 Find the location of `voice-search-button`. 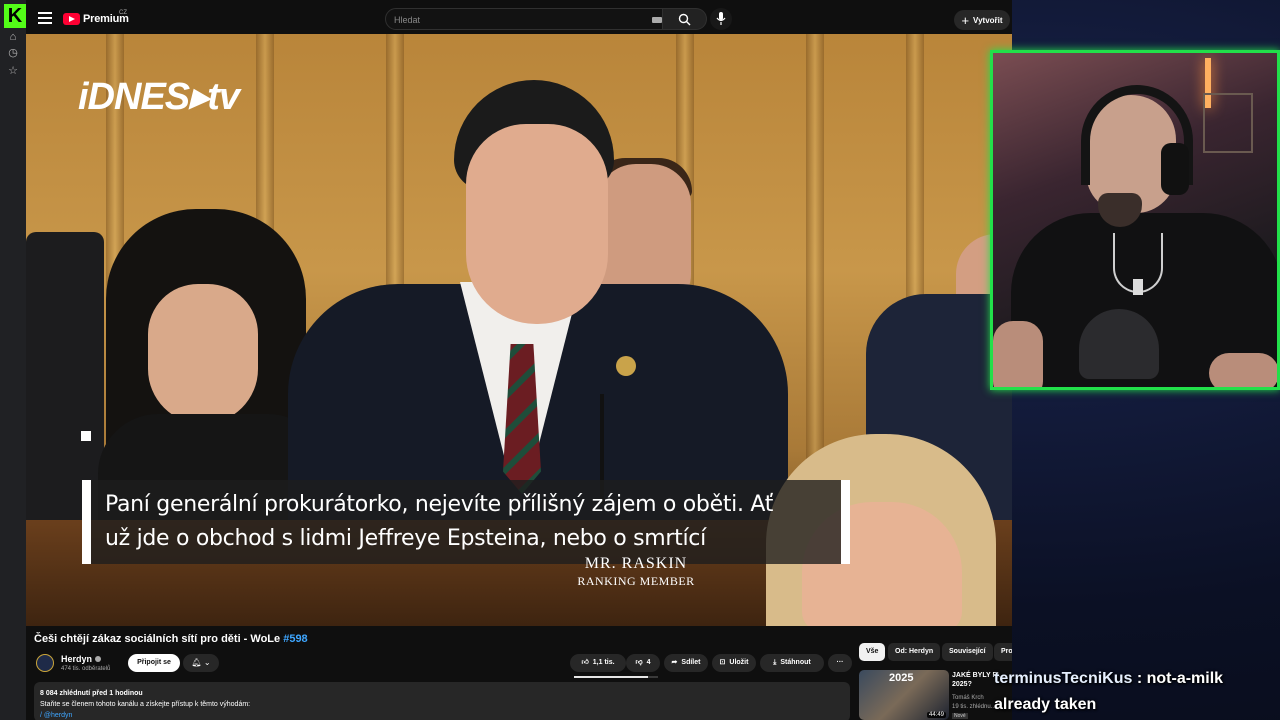

voice-search-button is located at coordinates (721, 19).